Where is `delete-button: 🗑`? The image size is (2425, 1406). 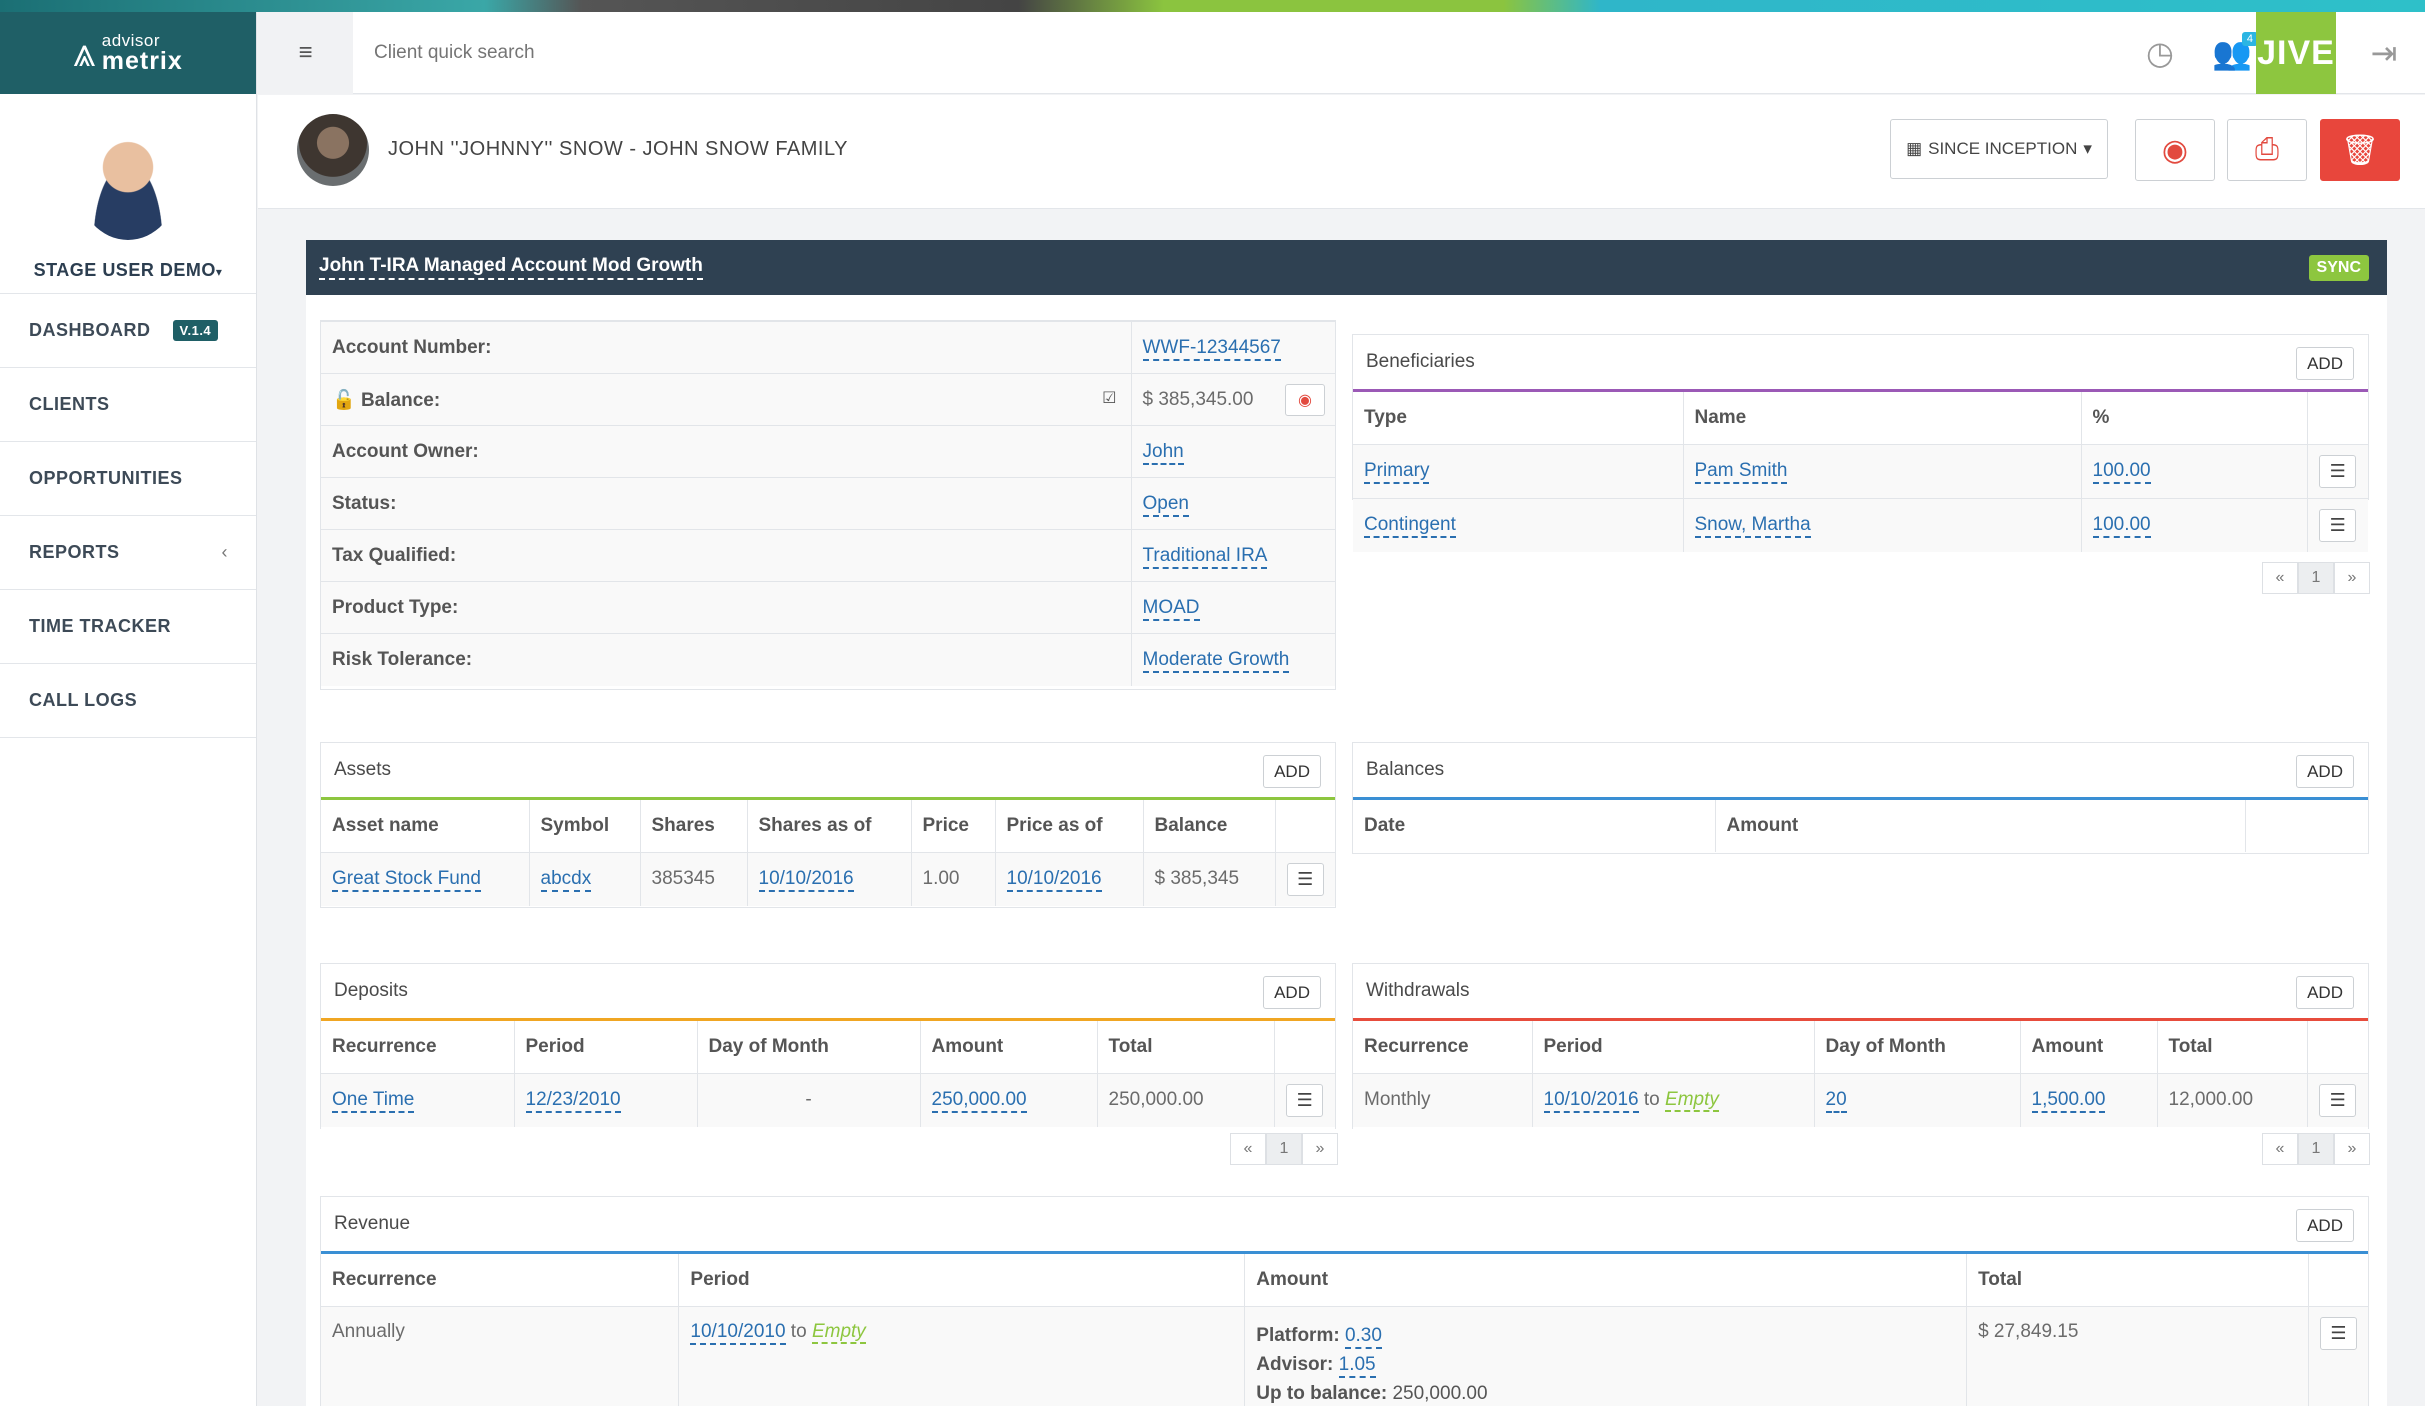 delete-button: 🗑 is located at coordinates (2360, 150).